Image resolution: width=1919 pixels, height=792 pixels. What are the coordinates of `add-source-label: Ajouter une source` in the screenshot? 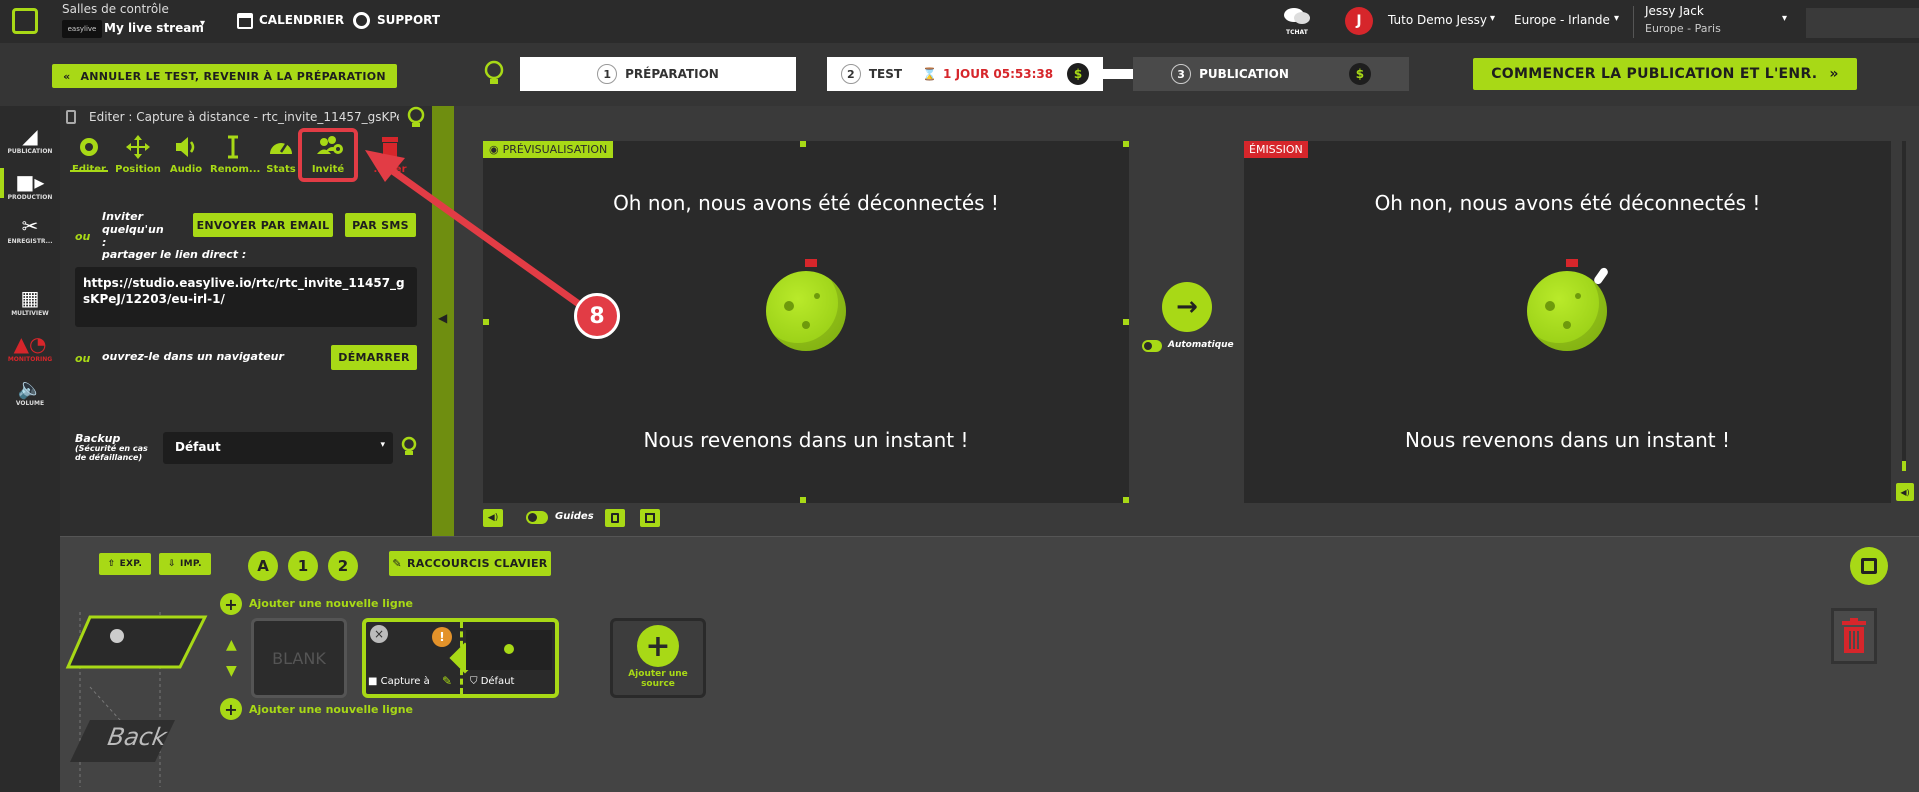 It's located at (658, 679).